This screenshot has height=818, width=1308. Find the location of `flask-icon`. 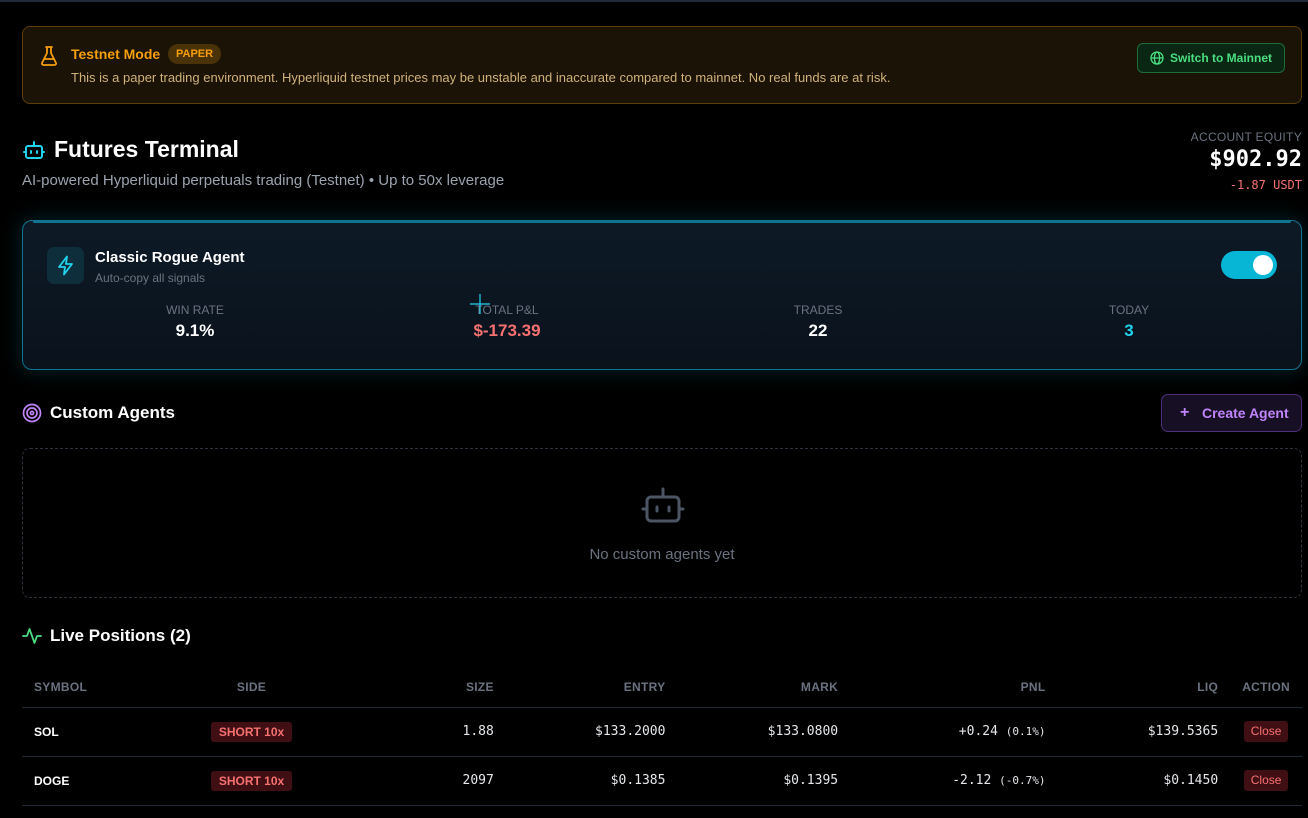

flask-icon is located at coordinates (49, 56).